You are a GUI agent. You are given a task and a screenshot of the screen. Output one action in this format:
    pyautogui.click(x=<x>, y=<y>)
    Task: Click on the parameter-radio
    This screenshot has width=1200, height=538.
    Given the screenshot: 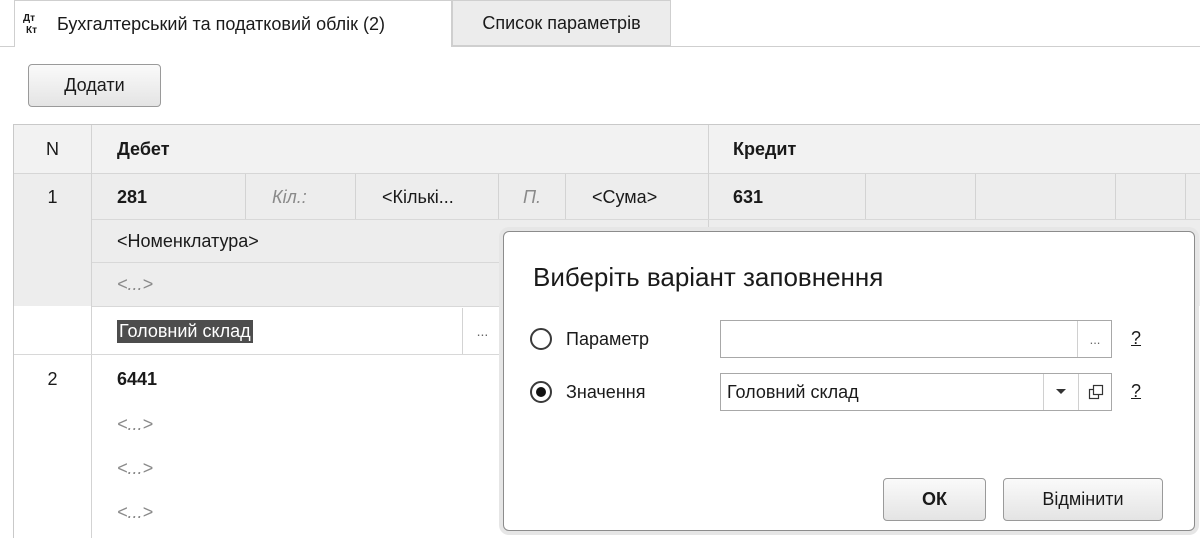 What is the action you would take?
    pyautogui.click(x=541, y=339)
    